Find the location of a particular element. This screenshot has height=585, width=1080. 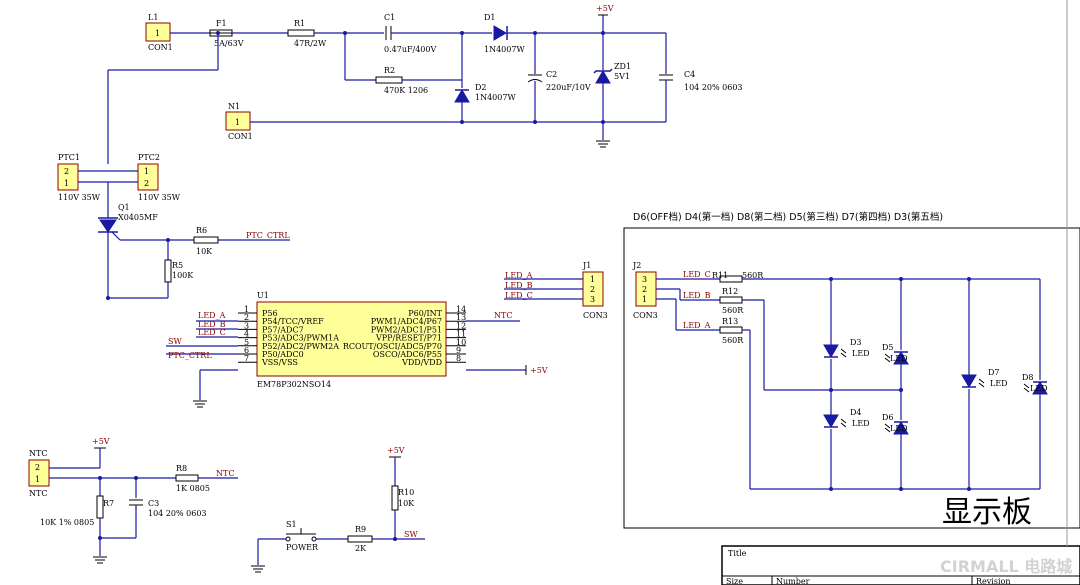

svg-text: PTC2 is located at coordinates (149, 157).